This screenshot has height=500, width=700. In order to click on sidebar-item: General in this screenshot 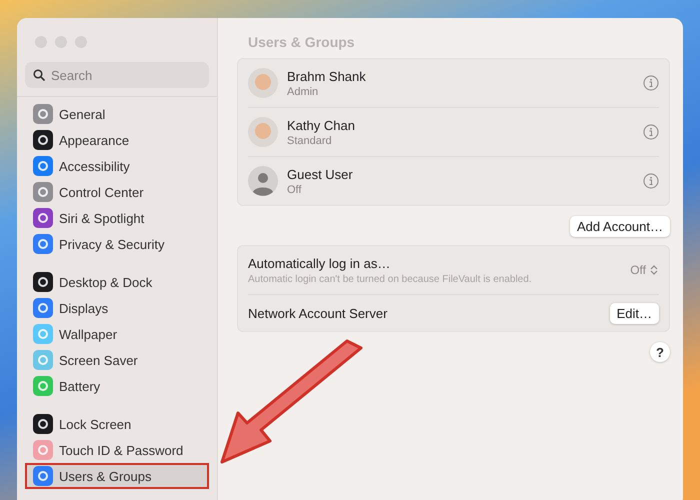, I will do `click(117, 114)`.